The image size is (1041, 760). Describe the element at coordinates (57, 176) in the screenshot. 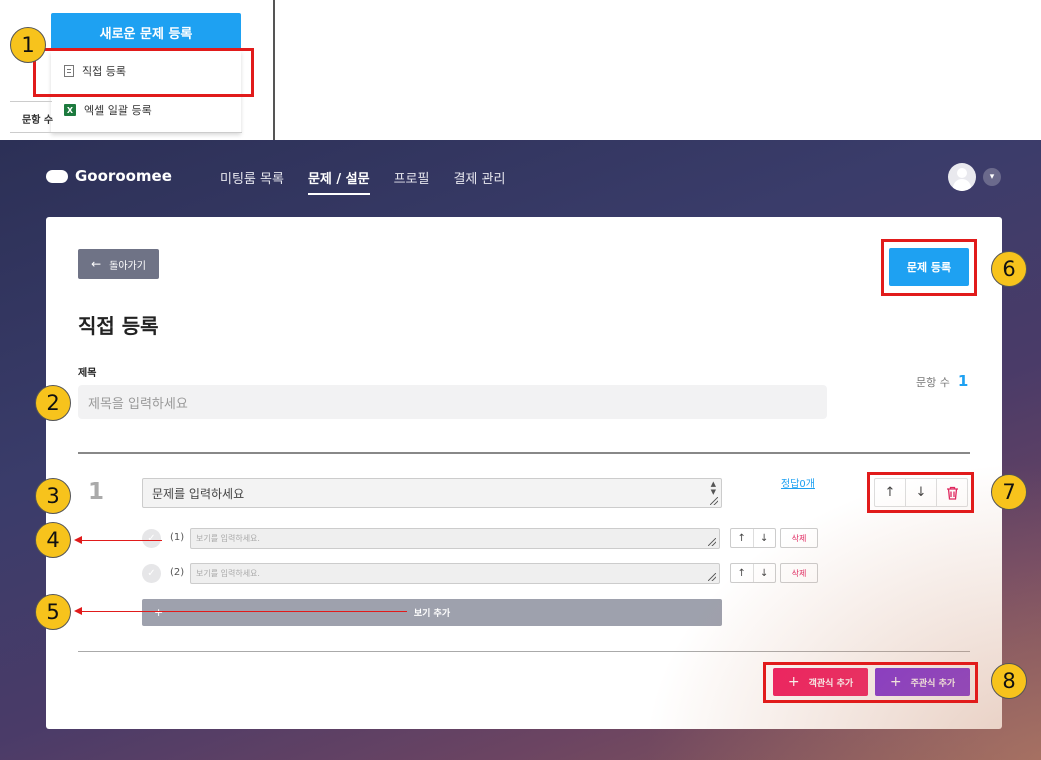

I see `cloud-icon` at that location.